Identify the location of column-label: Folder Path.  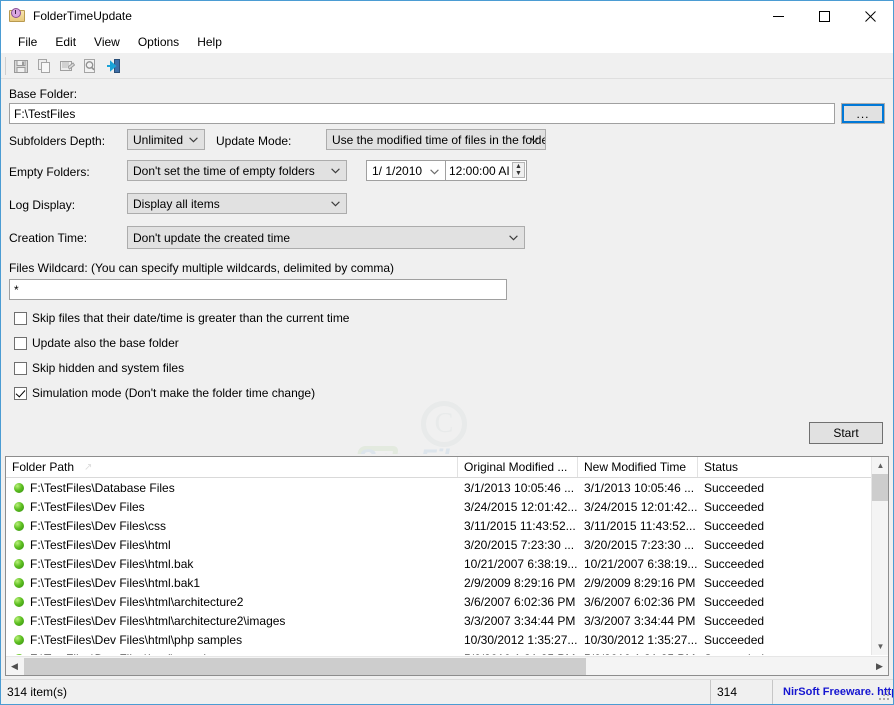
(43, 467).